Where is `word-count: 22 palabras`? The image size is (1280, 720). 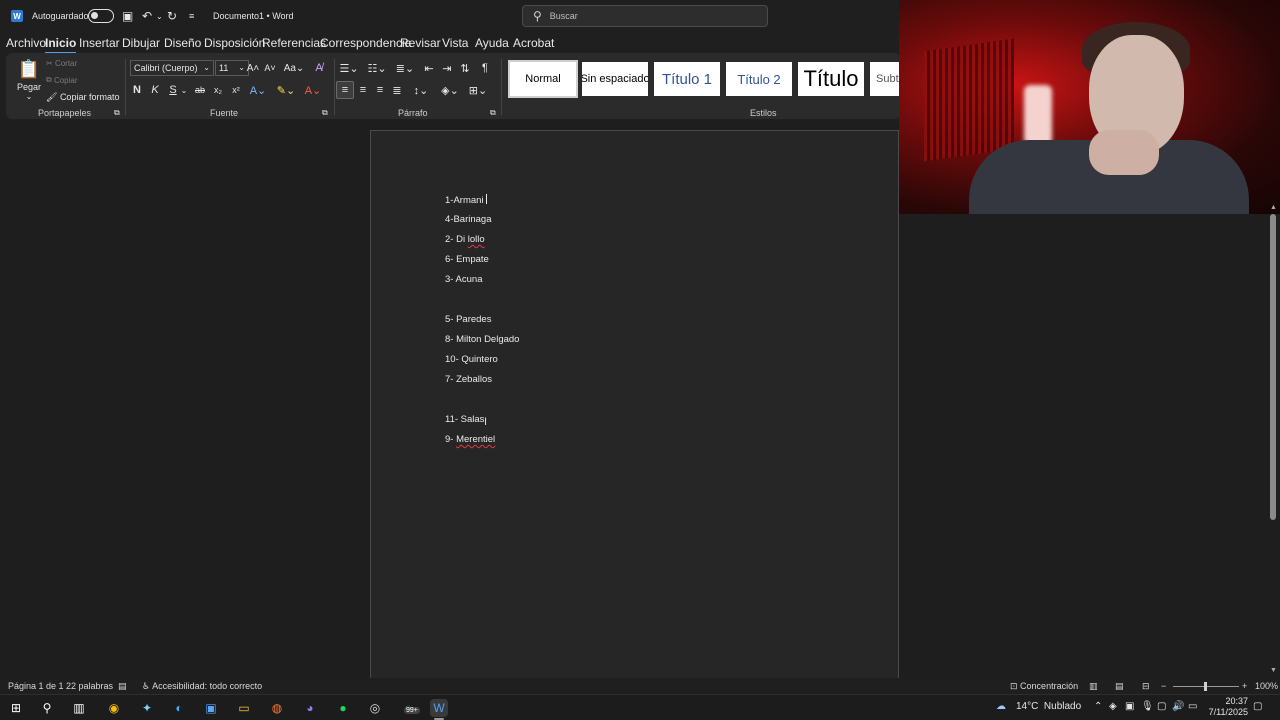
word-count: 22 palabras is located at coordinates (89, 686).